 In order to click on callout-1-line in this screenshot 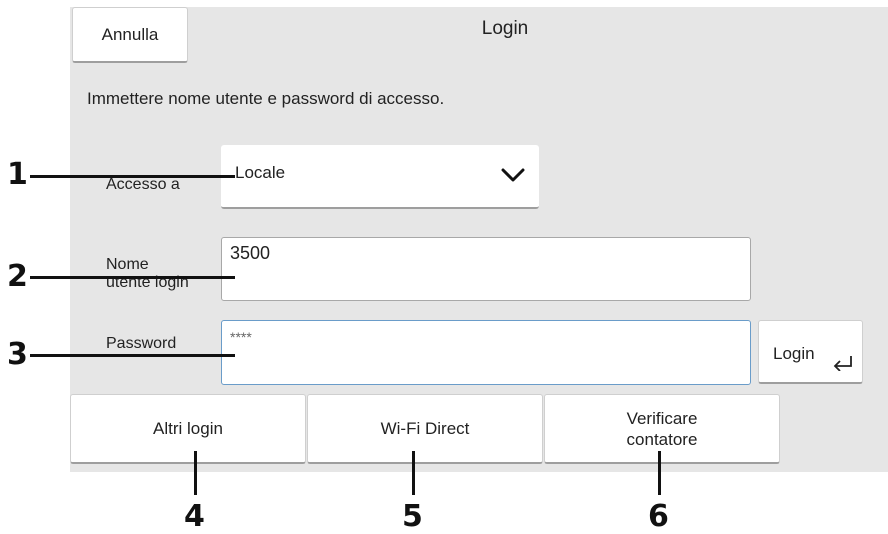, I will do `click(132, 176)`.